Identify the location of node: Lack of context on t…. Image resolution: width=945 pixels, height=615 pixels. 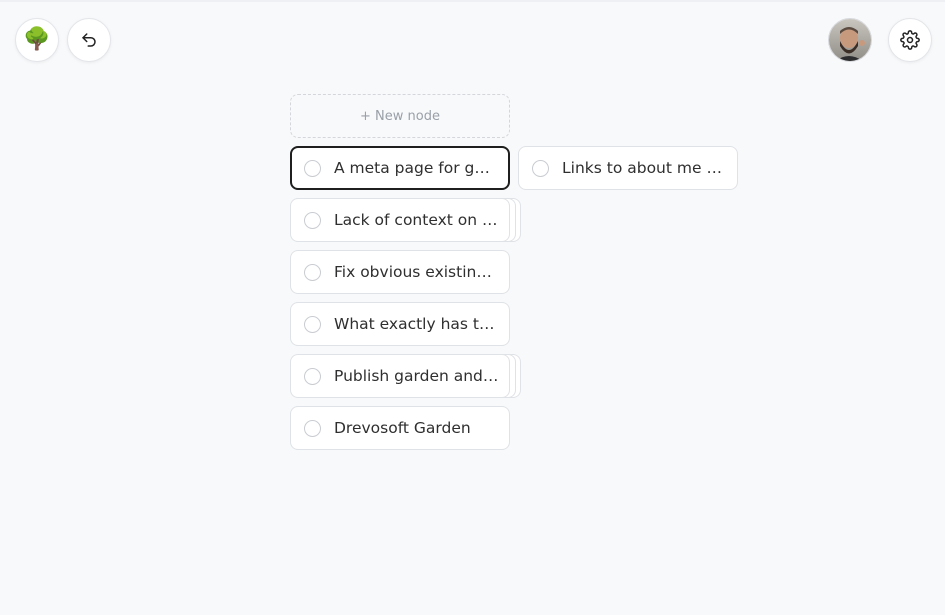
(400, 220).